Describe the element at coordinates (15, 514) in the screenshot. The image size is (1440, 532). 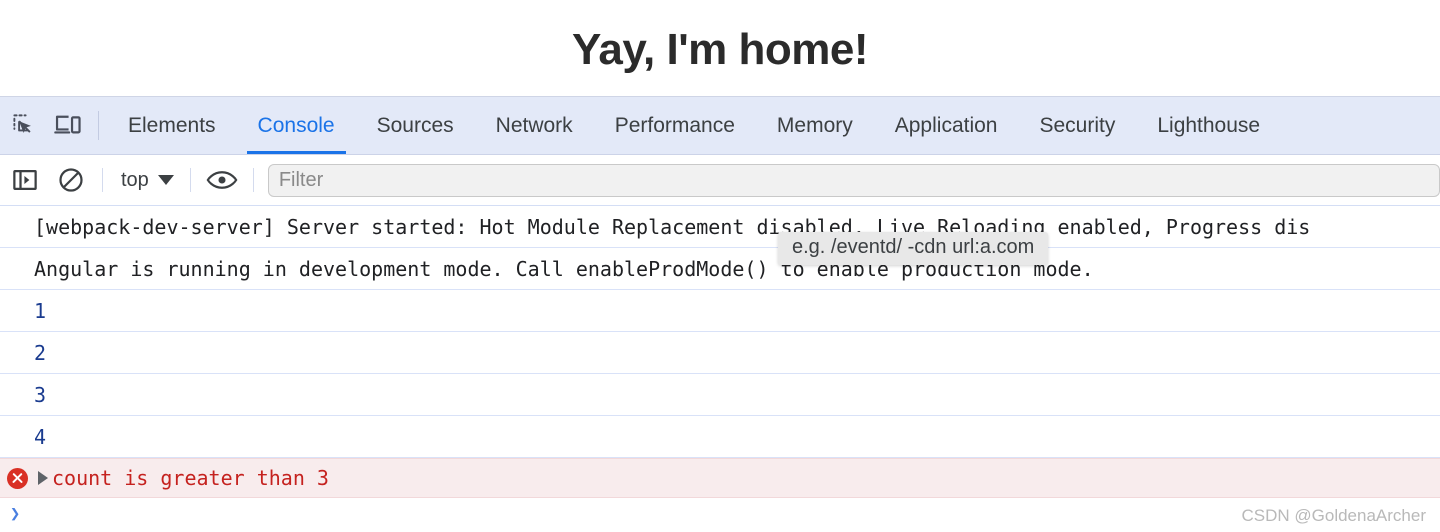
I see `prompt-arrow-icon: ❯` at that location.